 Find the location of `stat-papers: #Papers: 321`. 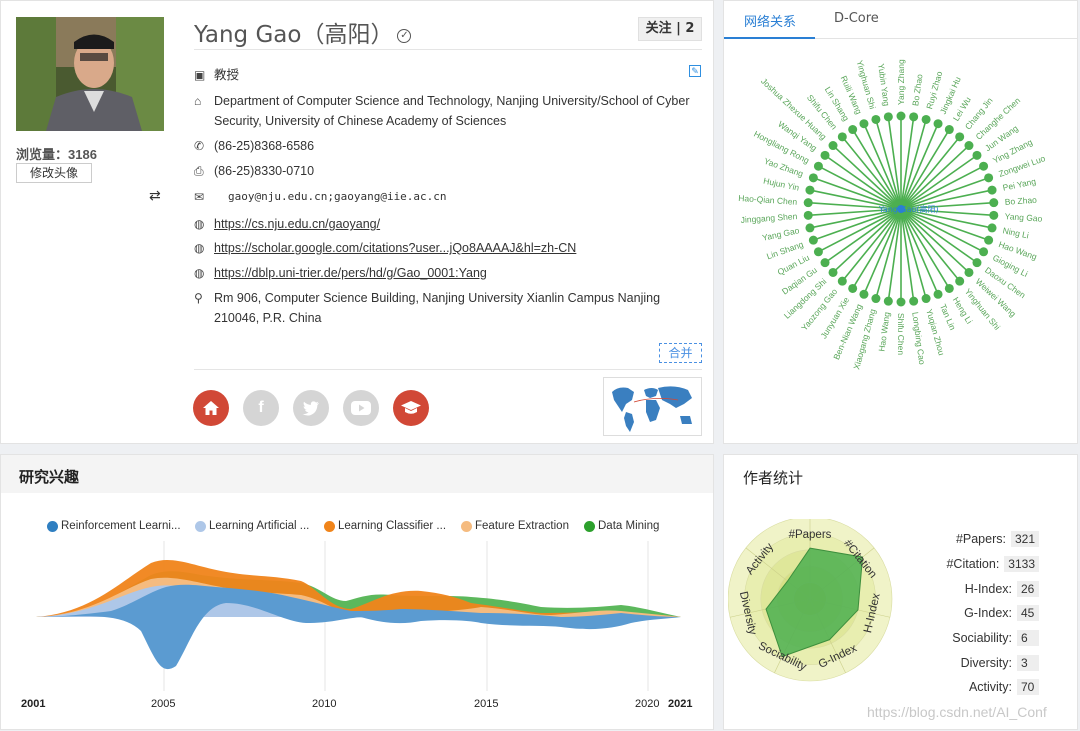

stat-papers: #Papers: 321 is located at coordinates (997, 539).